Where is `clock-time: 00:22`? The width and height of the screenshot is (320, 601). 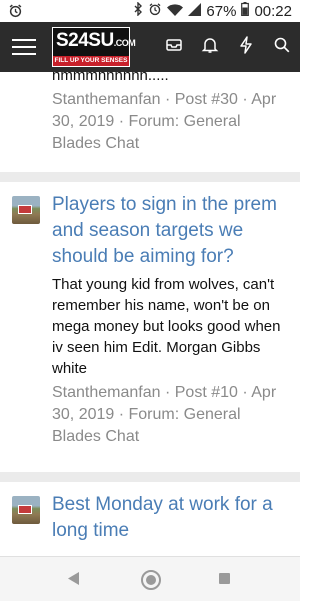 clock-time: 00:22 is located at coordinates (273, 11).